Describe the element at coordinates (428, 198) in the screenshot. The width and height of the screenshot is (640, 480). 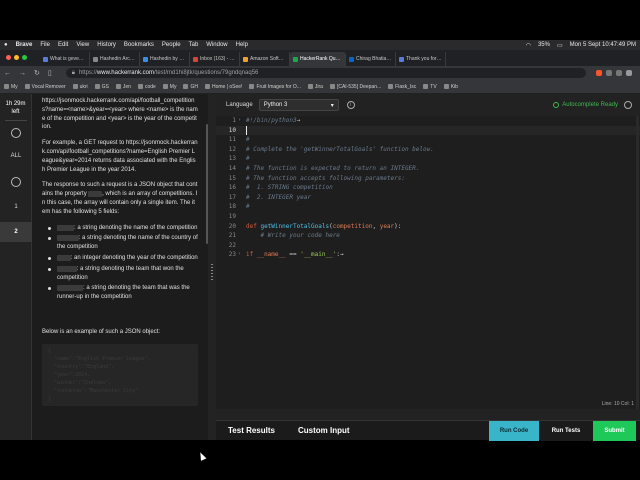
I see `code-line: 17 # 2. INTEGER year` at that location.